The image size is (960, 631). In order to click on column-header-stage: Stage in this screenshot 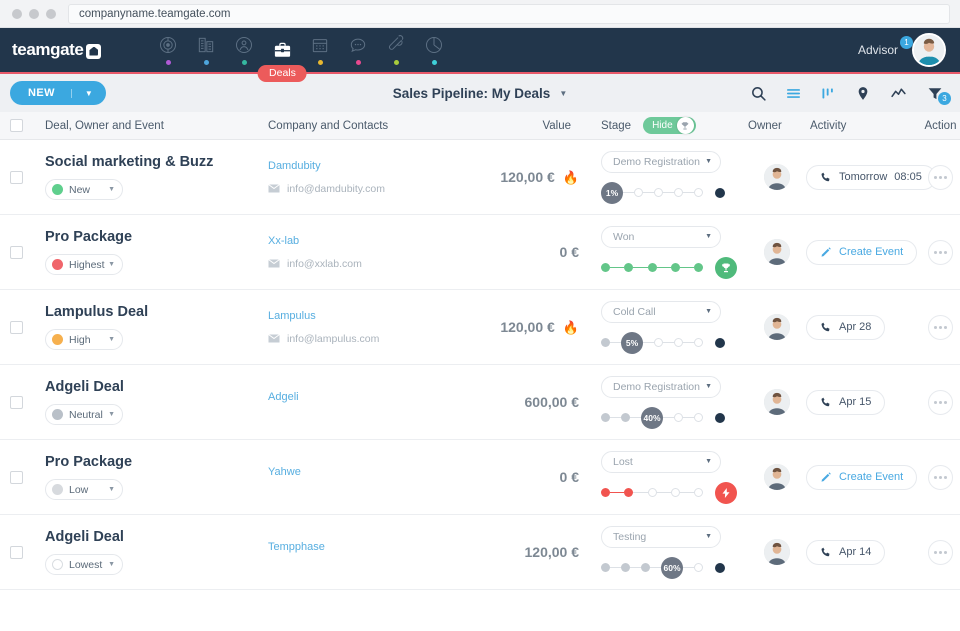, I will do `click(616, 126)`.